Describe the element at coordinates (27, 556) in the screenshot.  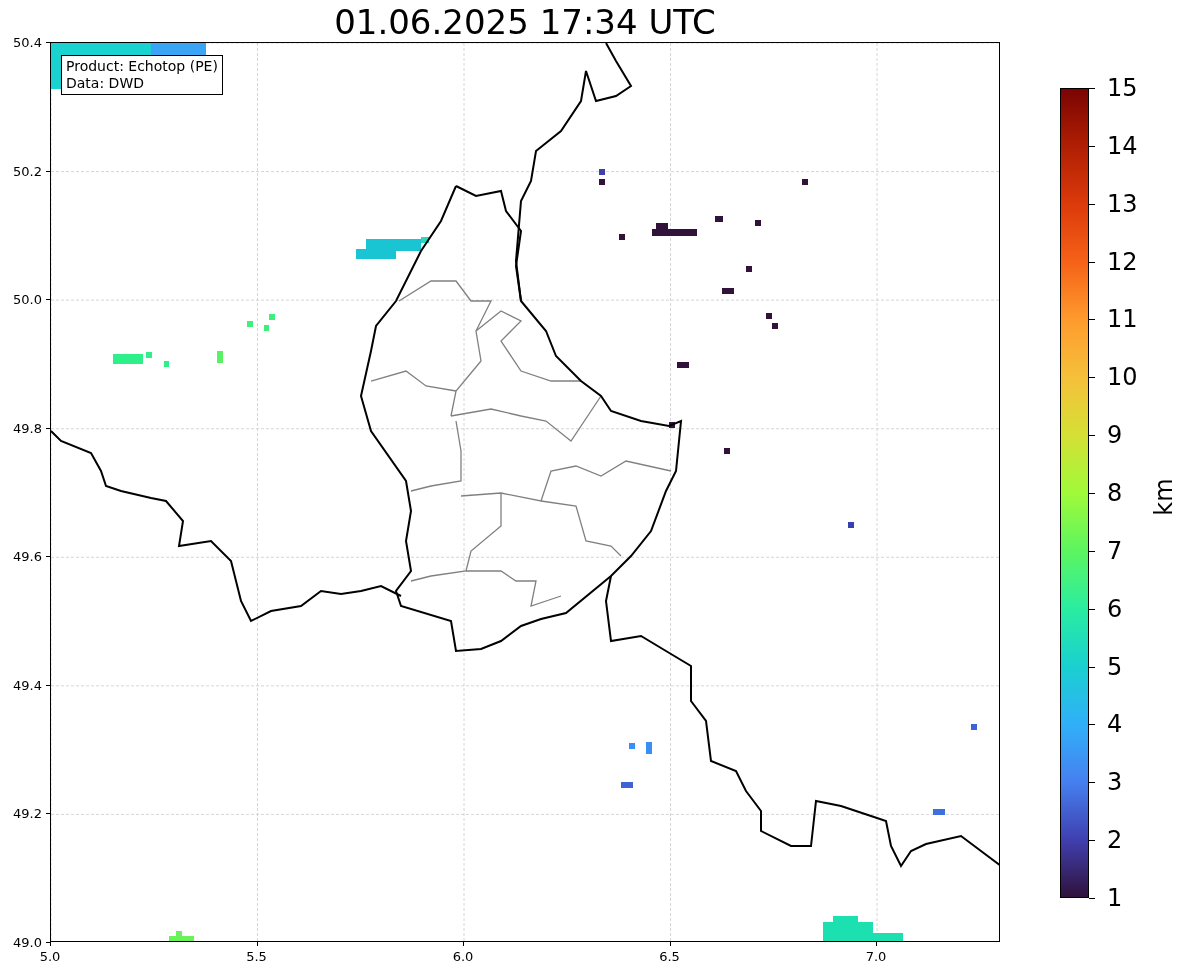
I see `axis-tick-label: 49.6` at that location.